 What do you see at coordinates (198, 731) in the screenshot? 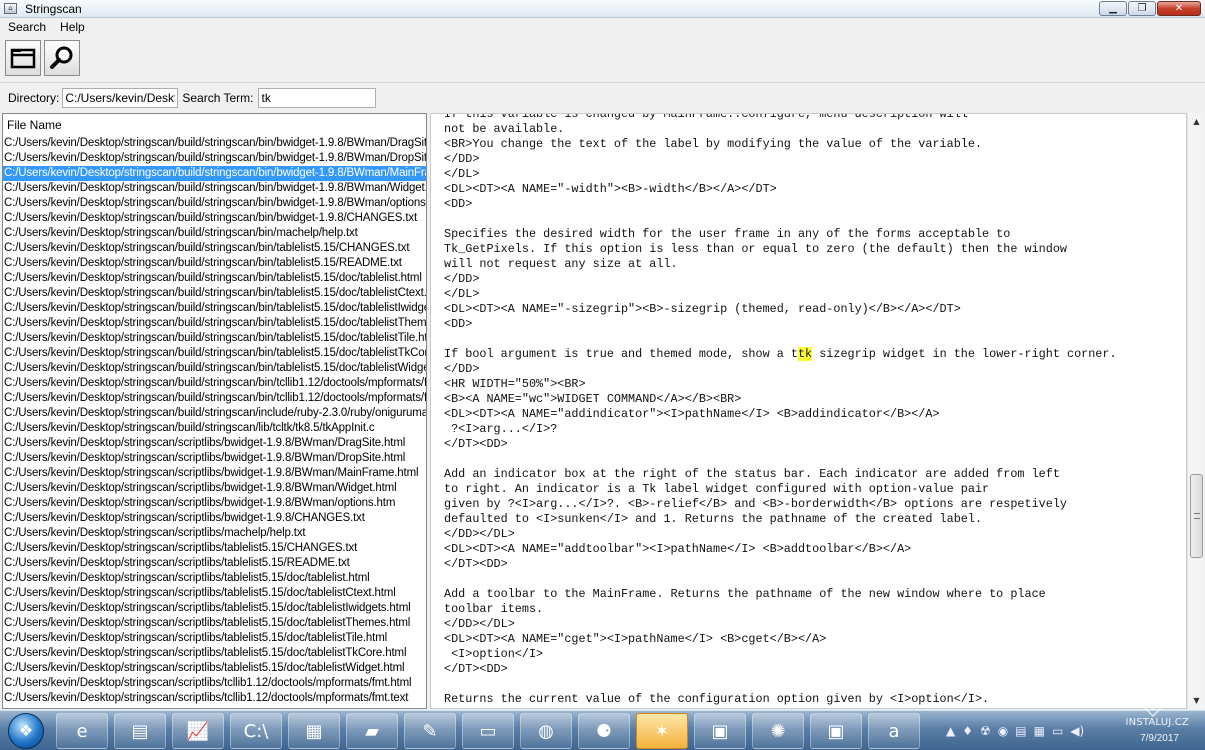
I see `task-manager-icon: 📈` at bounding box center [198, 731].